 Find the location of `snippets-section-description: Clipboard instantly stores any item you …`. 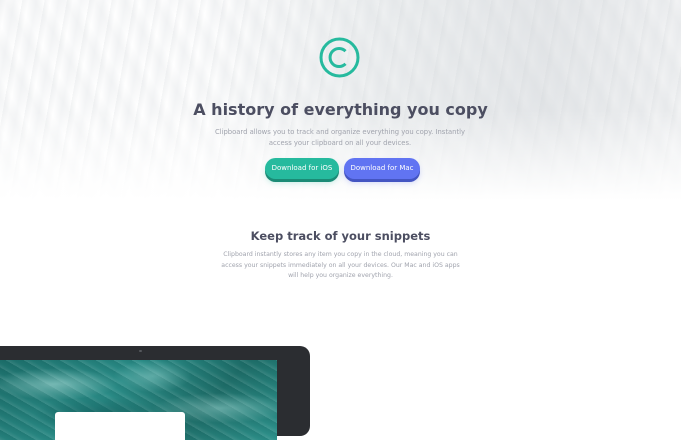

snippets-section-description: Clipboard instantly stores any item you … is located at coordinates (340, 265).